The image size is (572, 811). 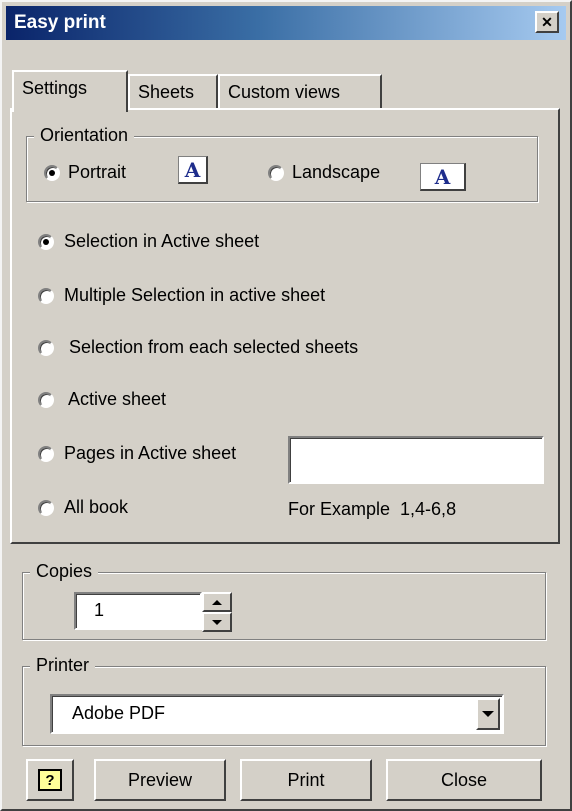 I want to click on copies-decrement-button, so click(x=217, y=622).